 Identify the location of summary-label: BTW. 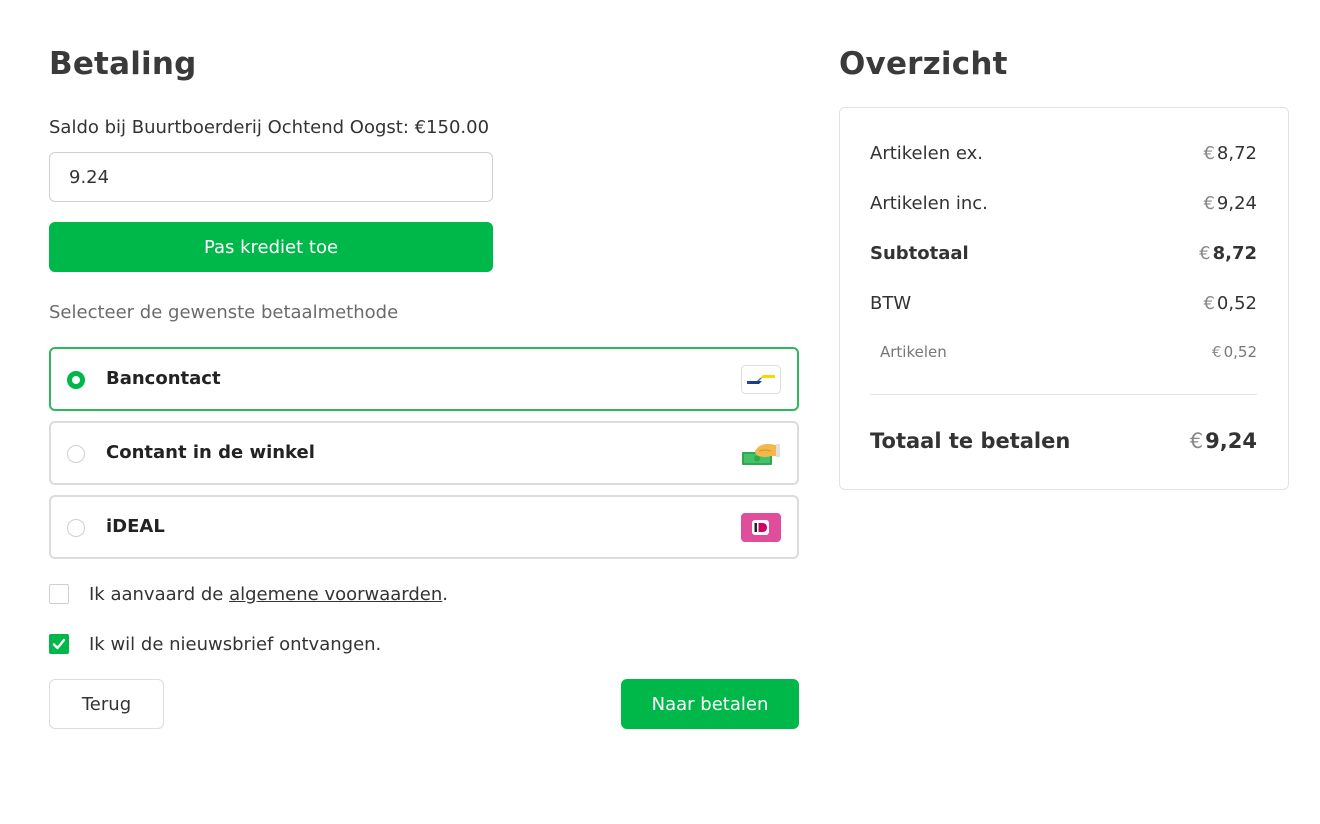
(891, 303).